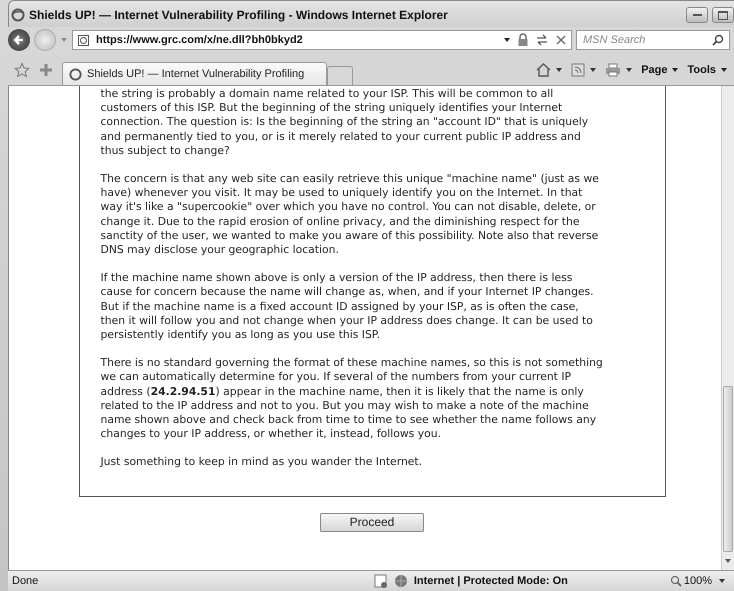 This screenshot has height=591, width=734. What do you see at coordinates (561, 40) in the screenshot?
I see `close-icon` at bounding box center [561, 40].